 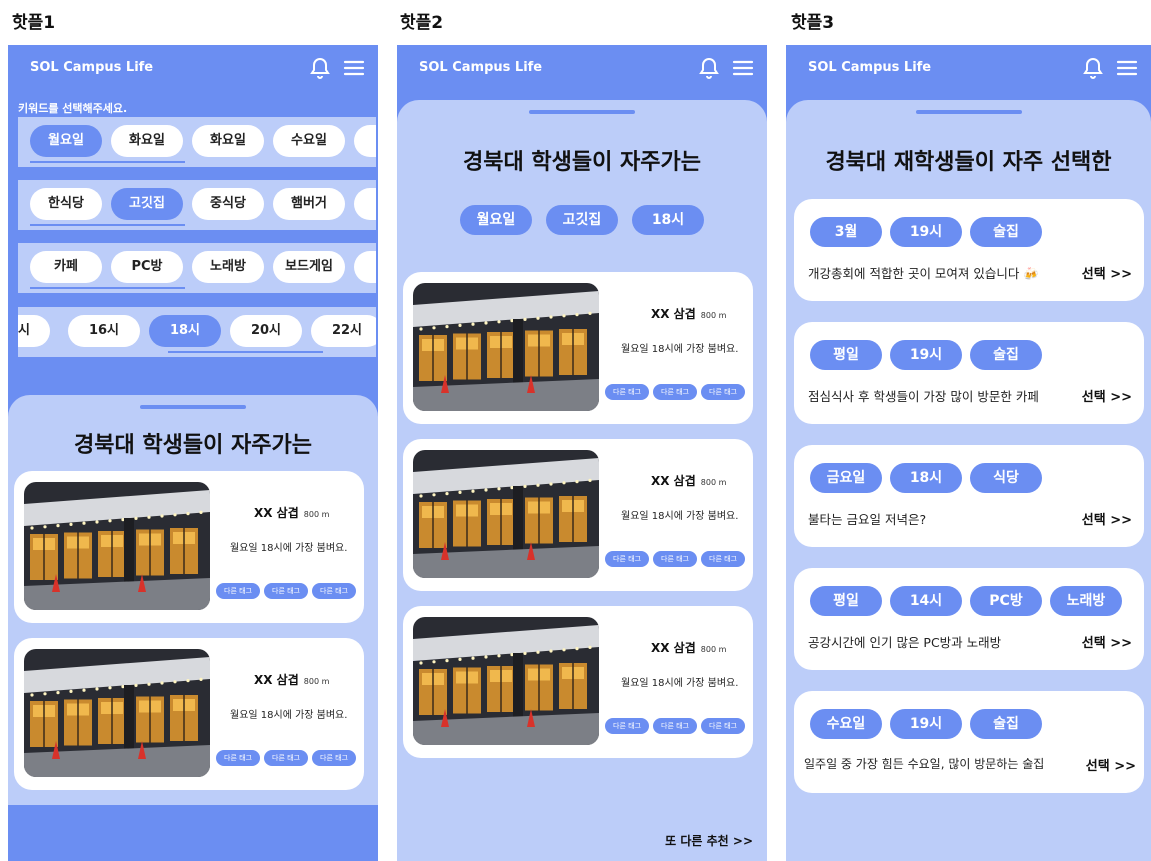 I want to click on more-recommend-link: 또 다른 추천 >>, so click(x=709, y=840).